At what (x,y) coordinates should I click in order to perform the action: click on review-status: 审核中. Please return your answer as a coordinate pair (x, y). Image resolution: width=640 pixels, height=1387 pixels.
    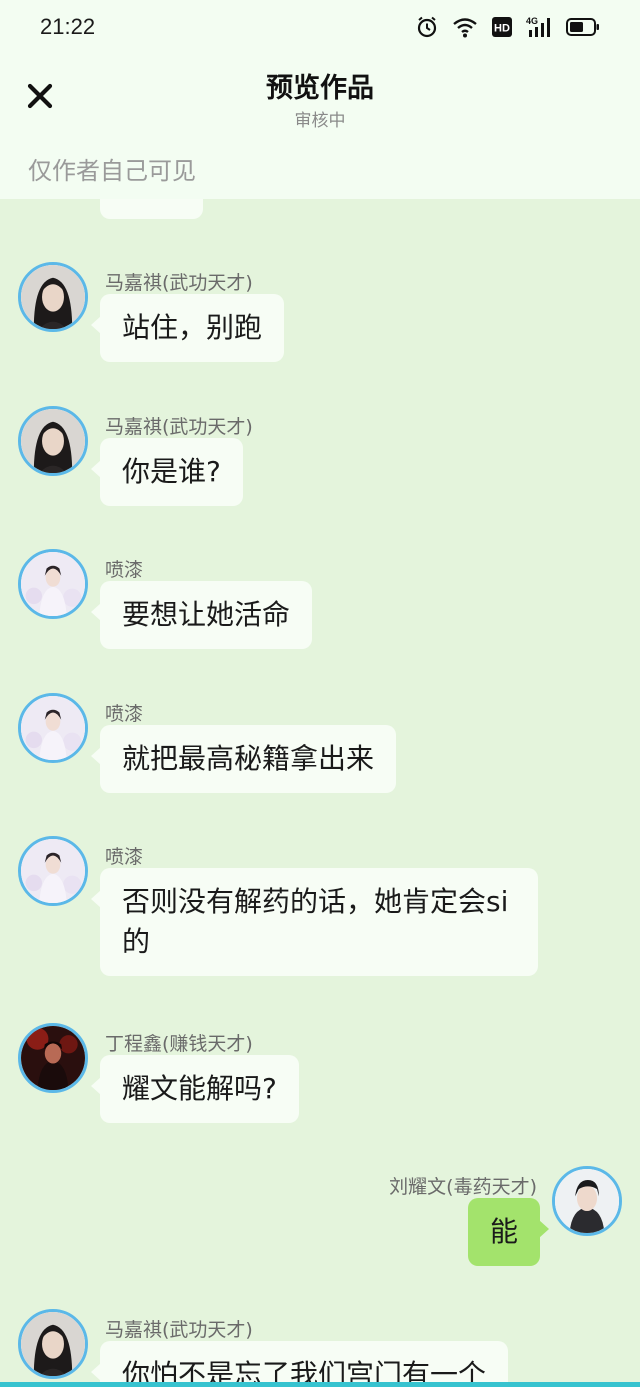
    Looking at the image, I should click on (320, 121).